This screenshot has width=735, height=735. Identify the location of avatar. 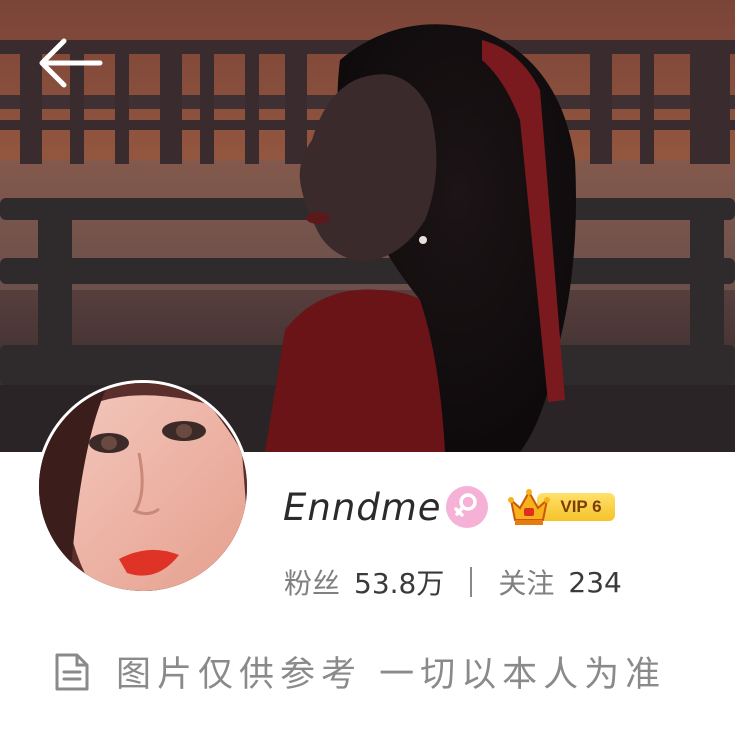
(143, 487).